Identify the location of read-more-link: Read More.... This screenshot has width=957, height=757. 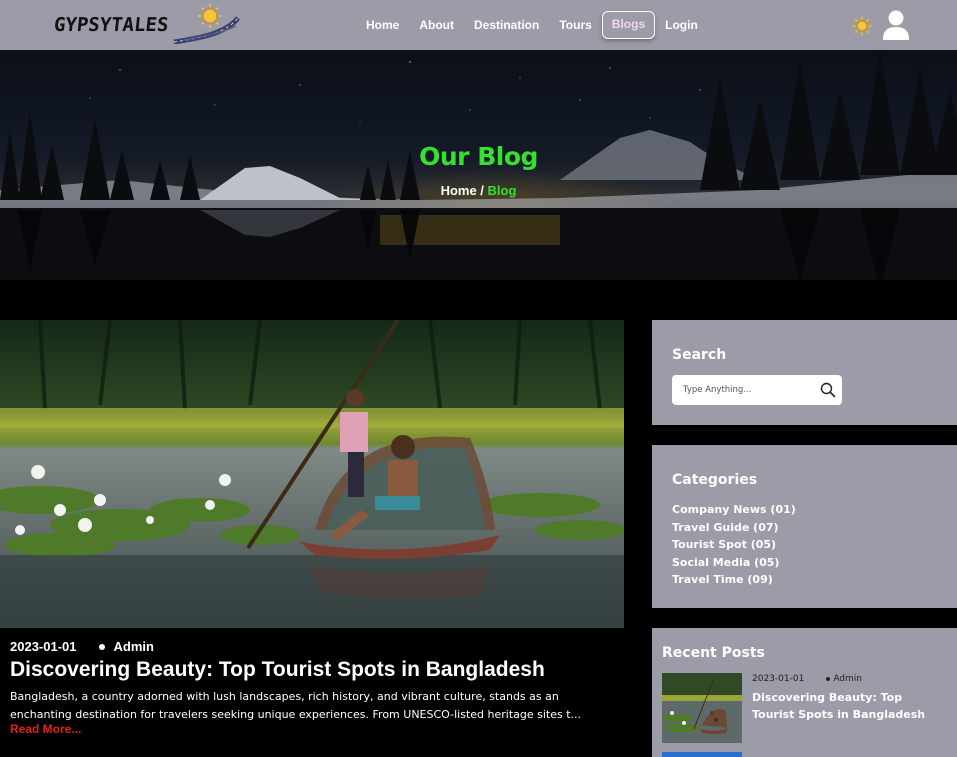
(45, 729).